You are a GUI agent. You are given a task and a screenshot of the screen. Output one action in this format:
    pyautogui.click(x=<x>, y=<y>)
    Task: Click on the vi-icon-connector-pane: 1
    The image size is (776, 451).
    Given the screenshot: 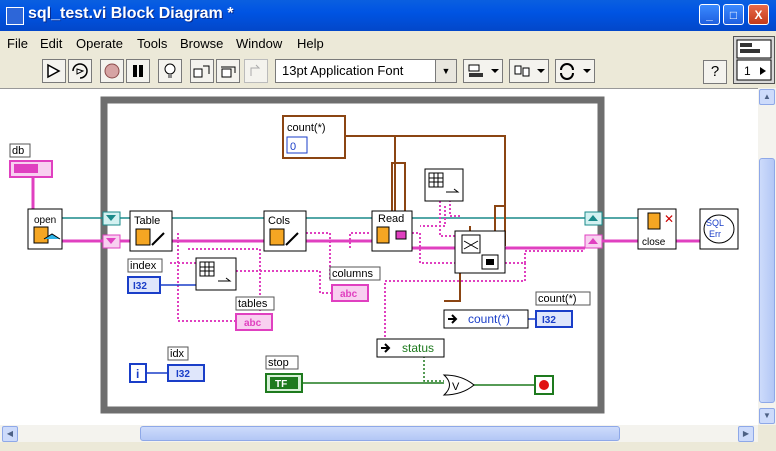 What is the action you would take?
    pyautogui.click(x=754, y=60)
    